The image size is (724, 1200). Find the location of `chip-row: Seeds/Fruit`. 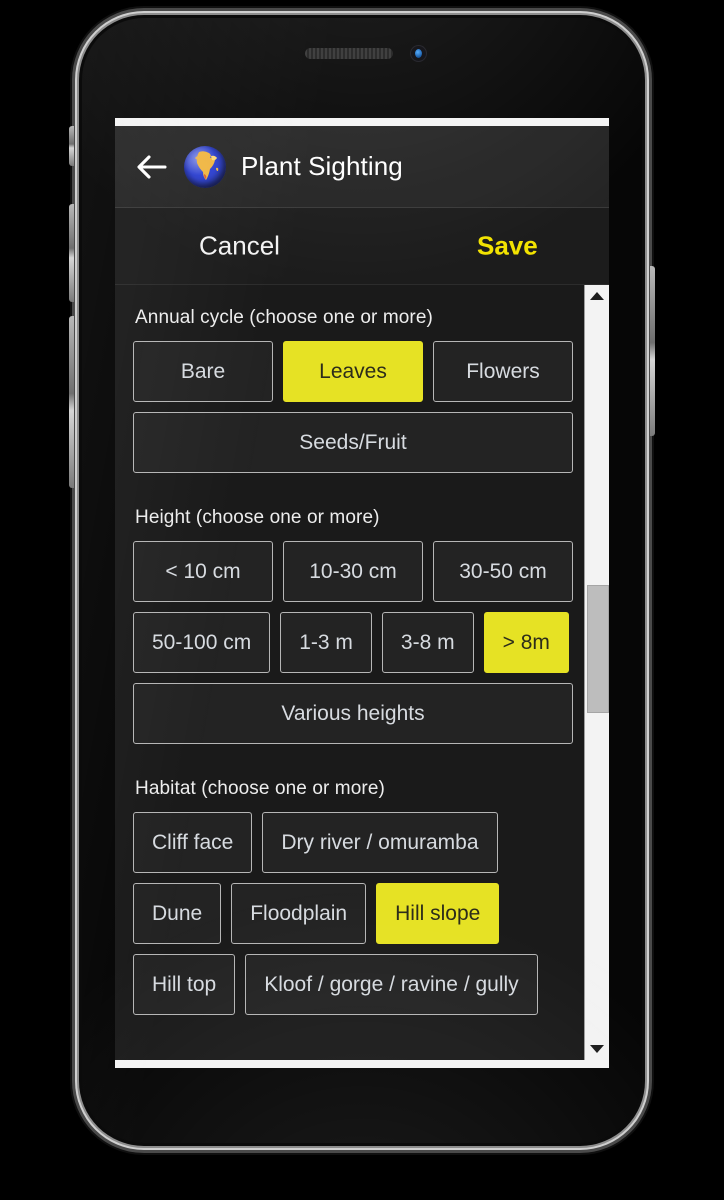

chip-row: Seeds/Fruit is located at coordinates (353, 442).